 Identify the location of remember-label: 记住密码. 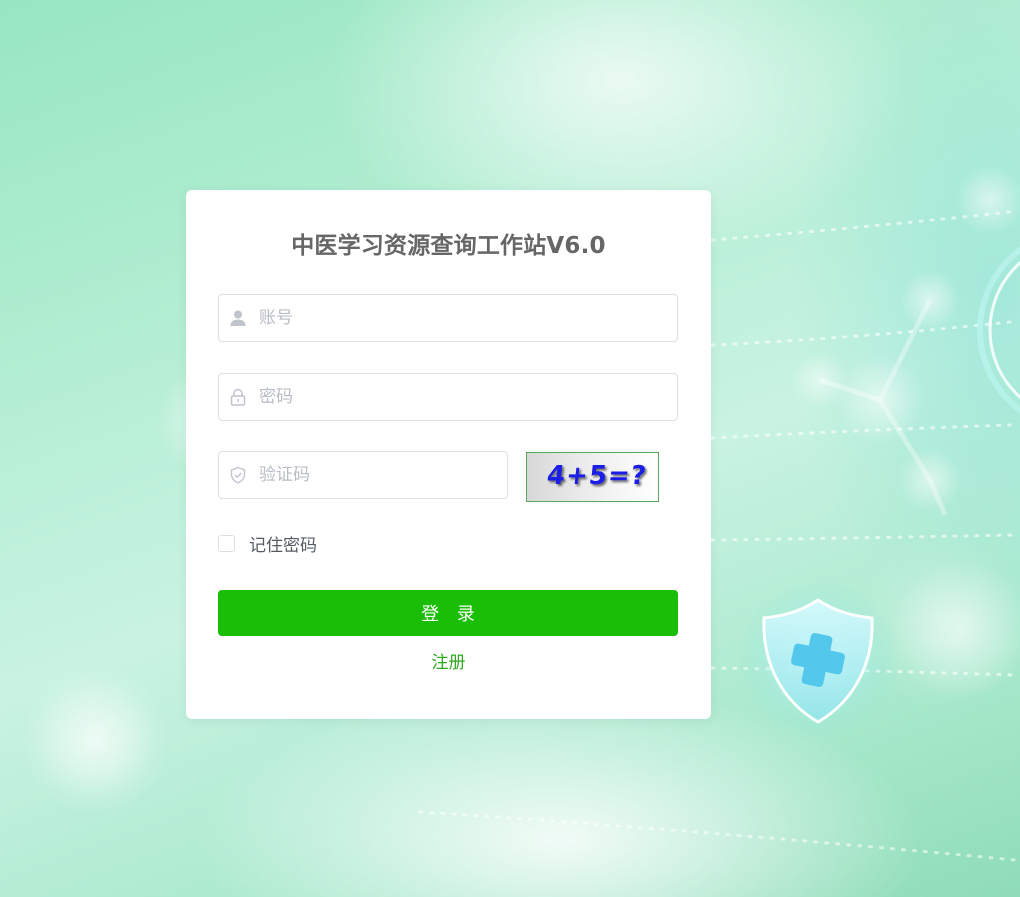
(283, 545).